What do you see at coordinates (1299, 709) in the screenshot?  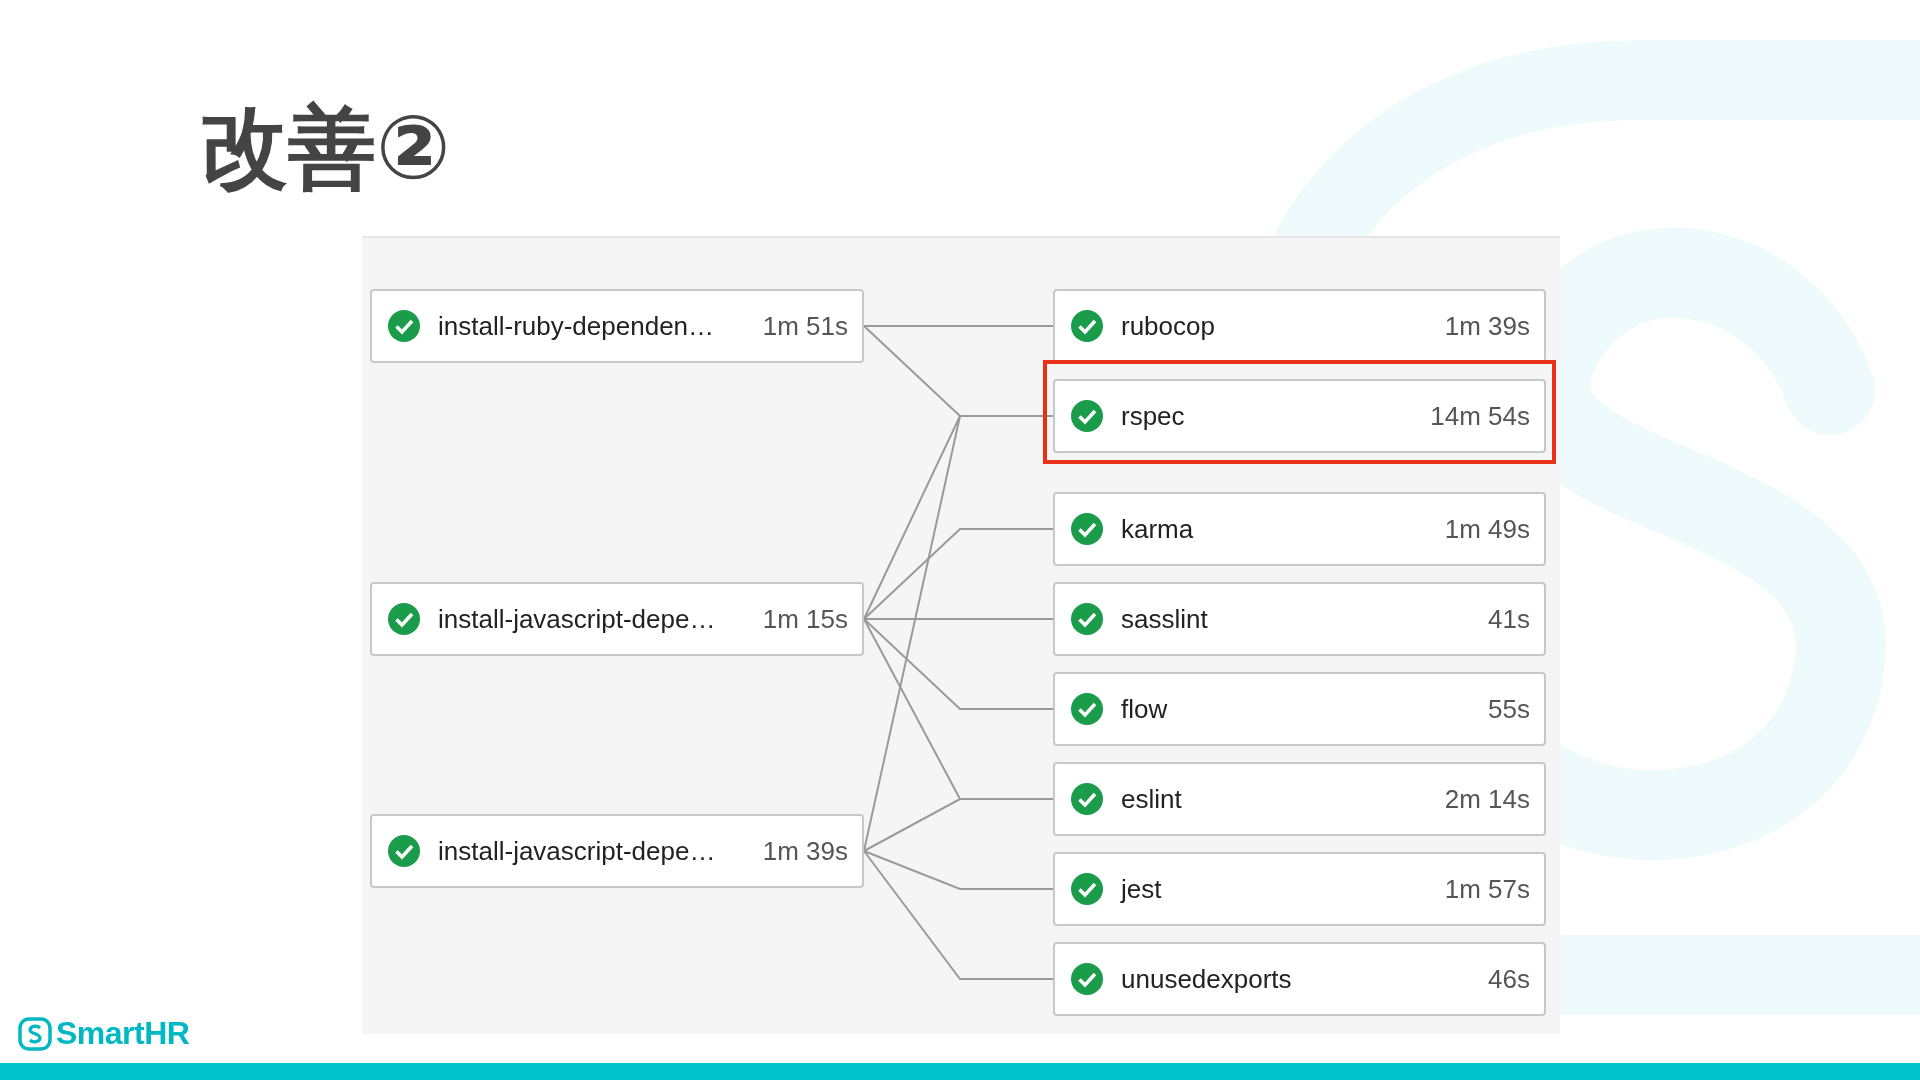 I see `job-node: flow 55s` at bounding box center [1299, 709].